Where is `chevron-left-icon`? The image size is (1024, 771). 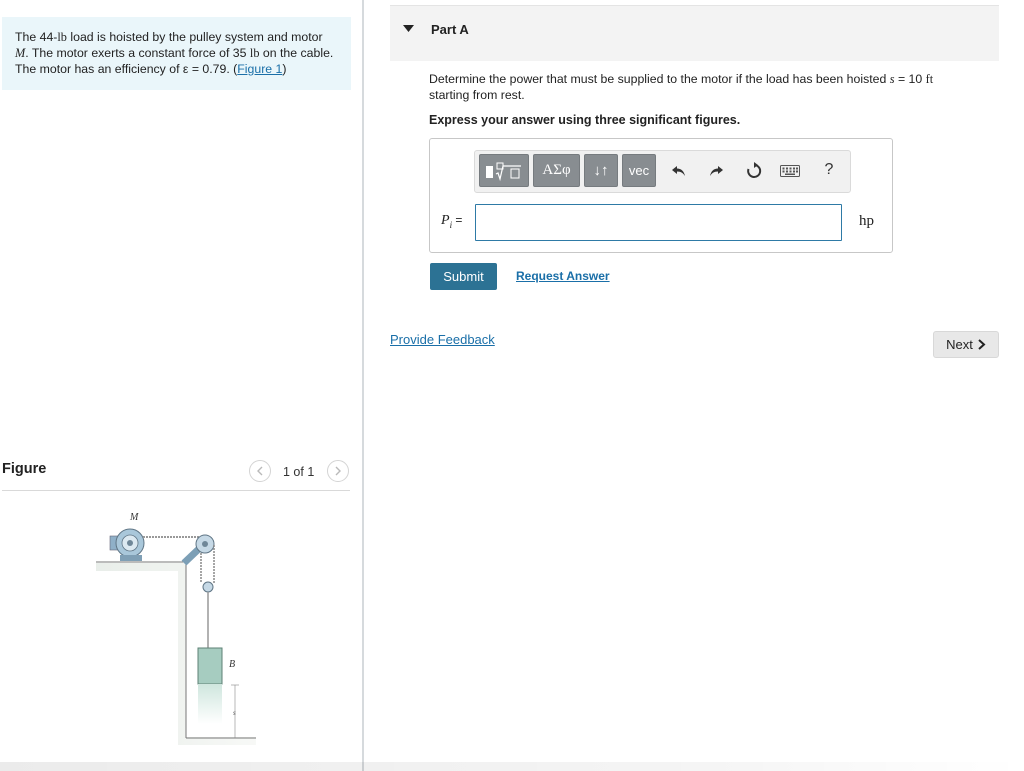
chevron-left-icon is located at coordinates (260, 471).